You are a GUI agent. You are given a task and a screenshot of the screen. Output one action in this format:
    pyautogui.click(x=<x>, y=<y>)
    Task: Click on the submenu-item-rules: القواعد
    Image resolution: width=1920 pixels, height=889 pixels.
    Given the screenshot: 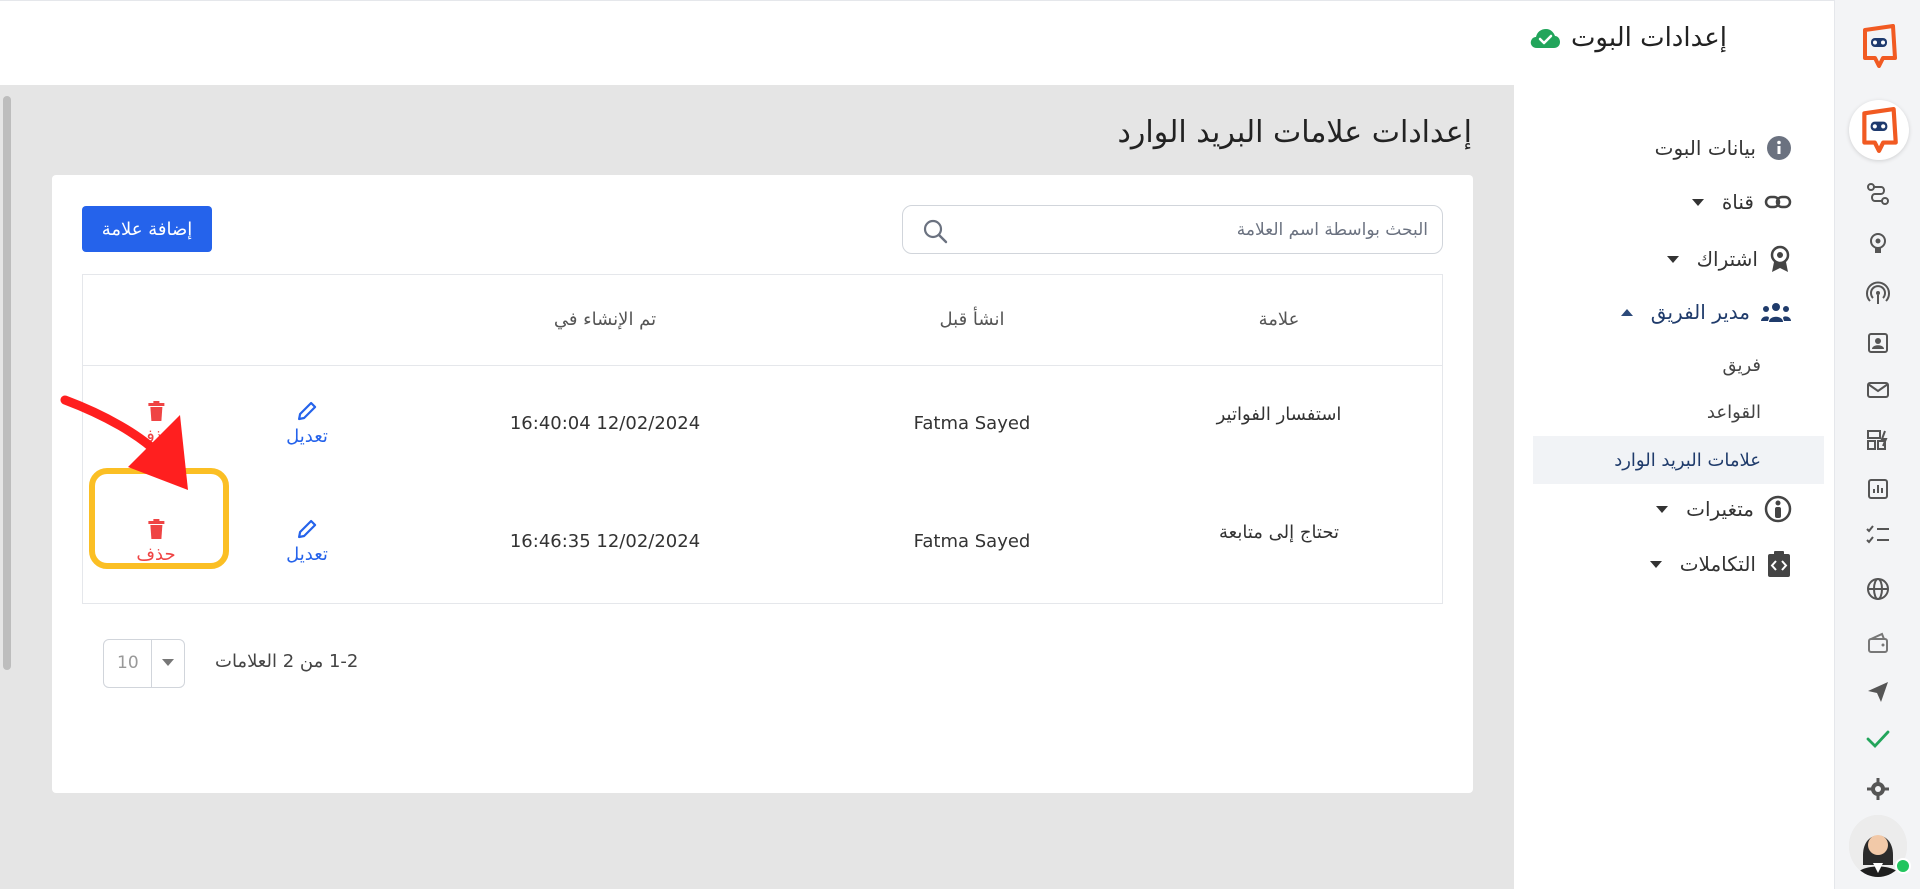 What is the action you would take?
    pyautogui.click(x=1734, y=412)
    